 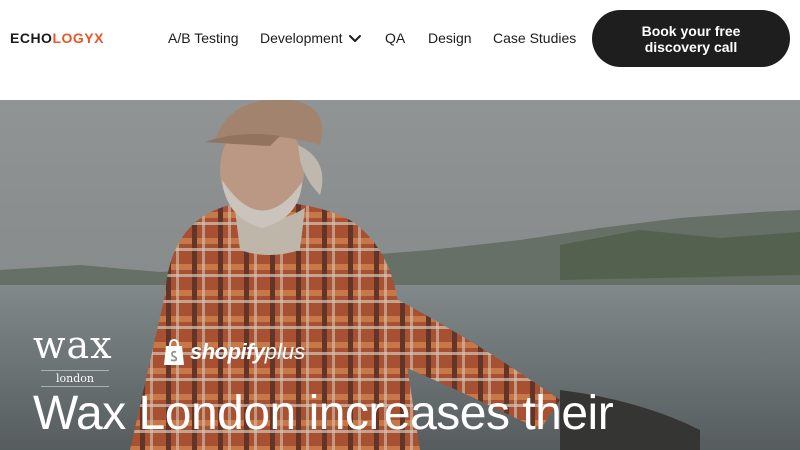 What do you see at coordinates (75, 378) in the screenshot?
I see `wax-london-subtext: london` at bounding box center [75, 378].